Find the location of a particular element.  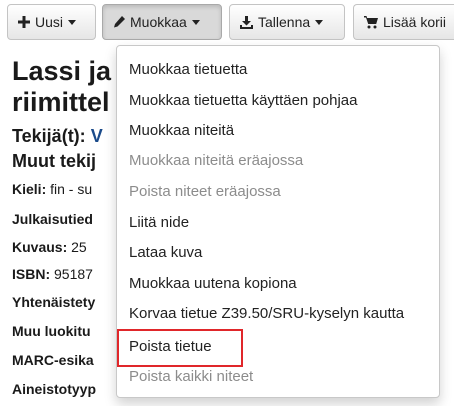

field-publication: Julkaisutied is located at coordinates (52, 219).